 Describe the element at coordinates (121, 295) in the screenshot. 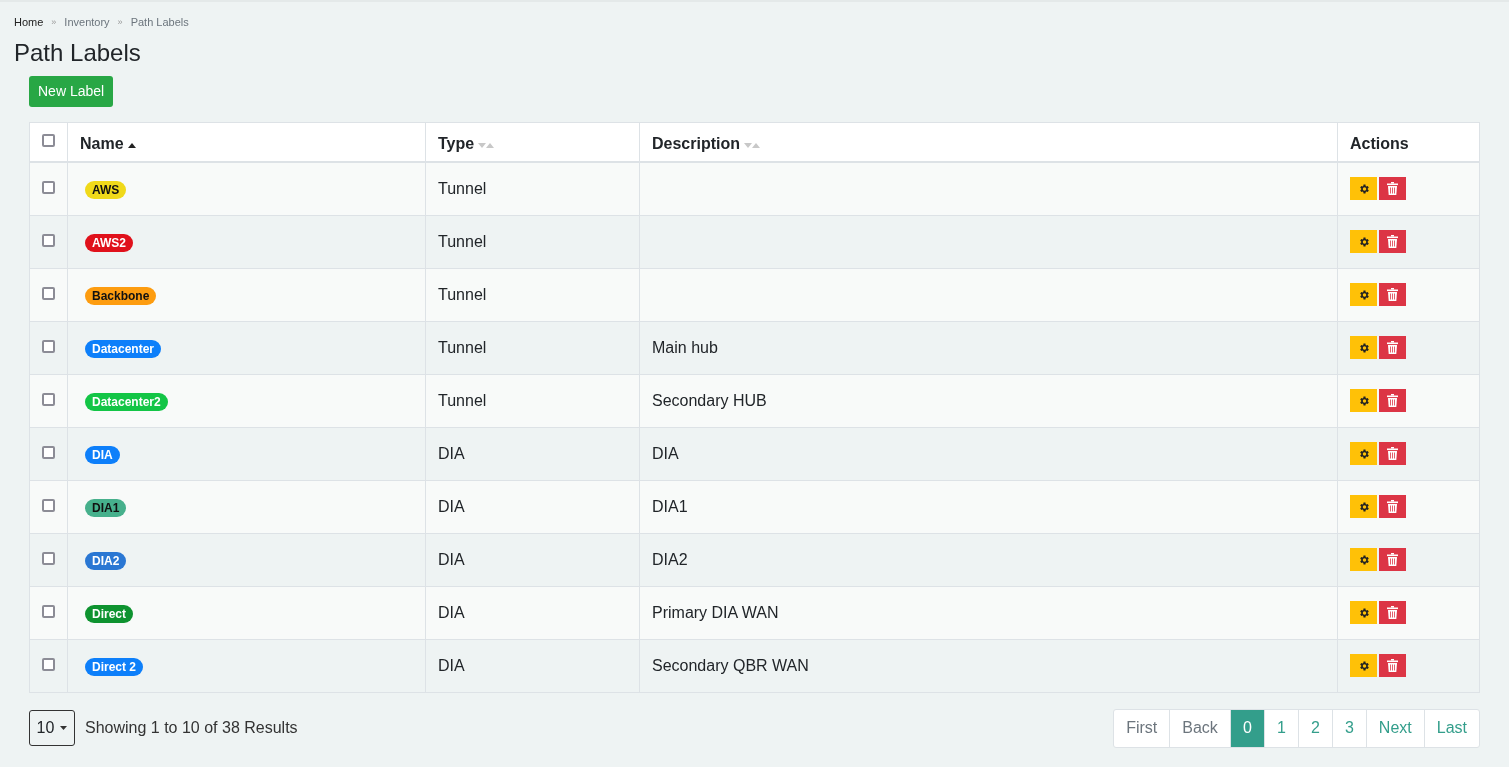

I see `label-badge: Backbone` at that location.